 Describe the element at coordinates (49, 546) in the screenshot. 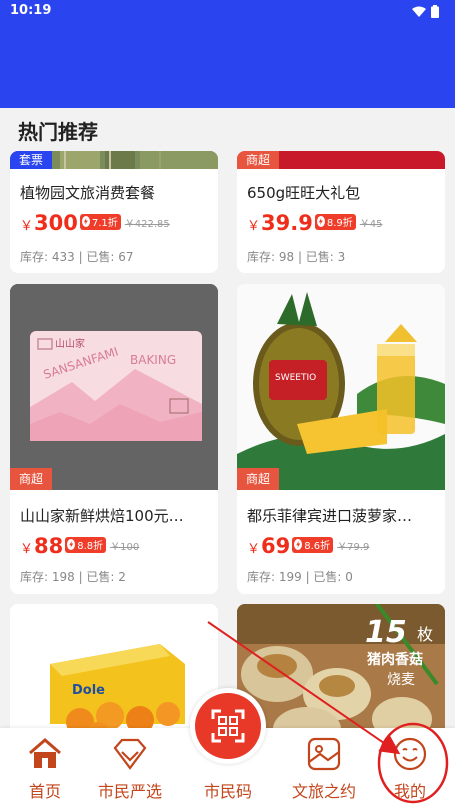

I see `price: 88` at that location.